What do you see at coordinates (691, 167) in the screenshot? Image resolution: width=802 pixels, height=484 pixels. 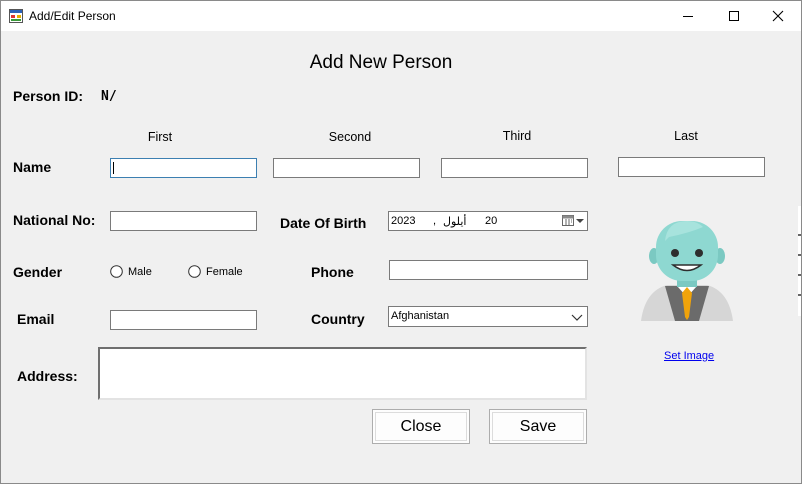 I see `last-name-input` at bounding box center [691, 167].